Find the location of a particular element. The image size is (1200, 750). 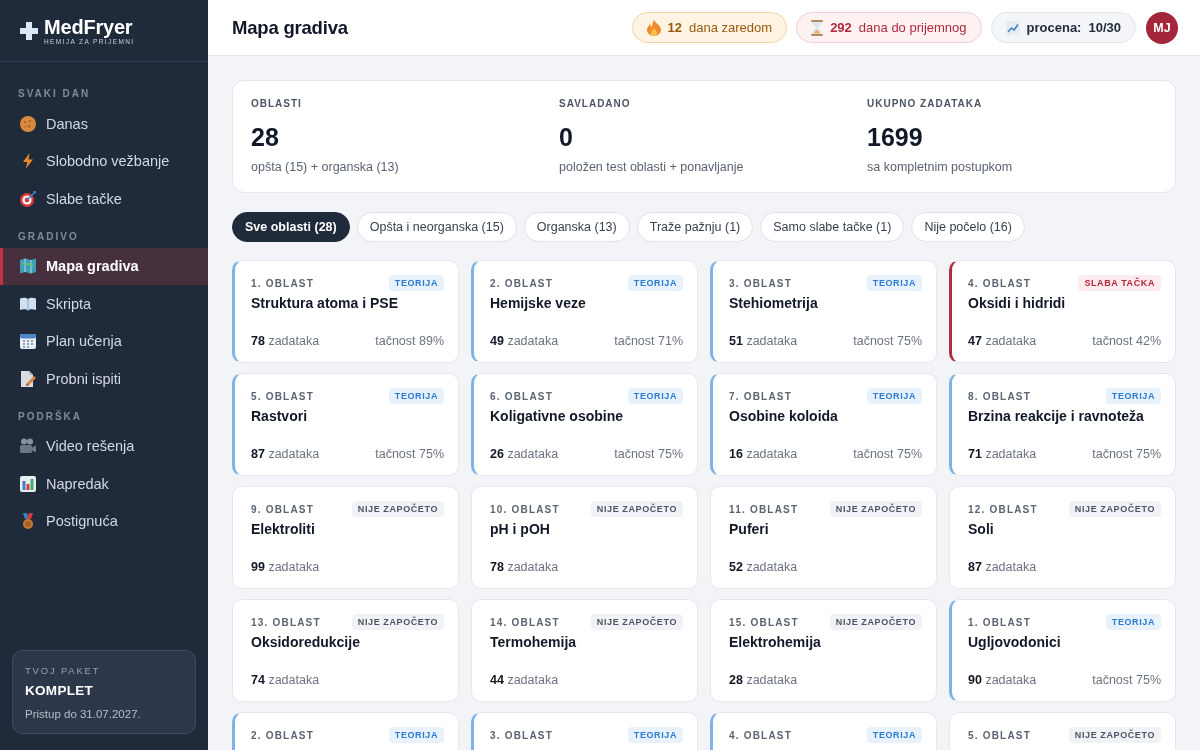

nav-item: Slobodno vežbanje is located at coordinates (104, 161).